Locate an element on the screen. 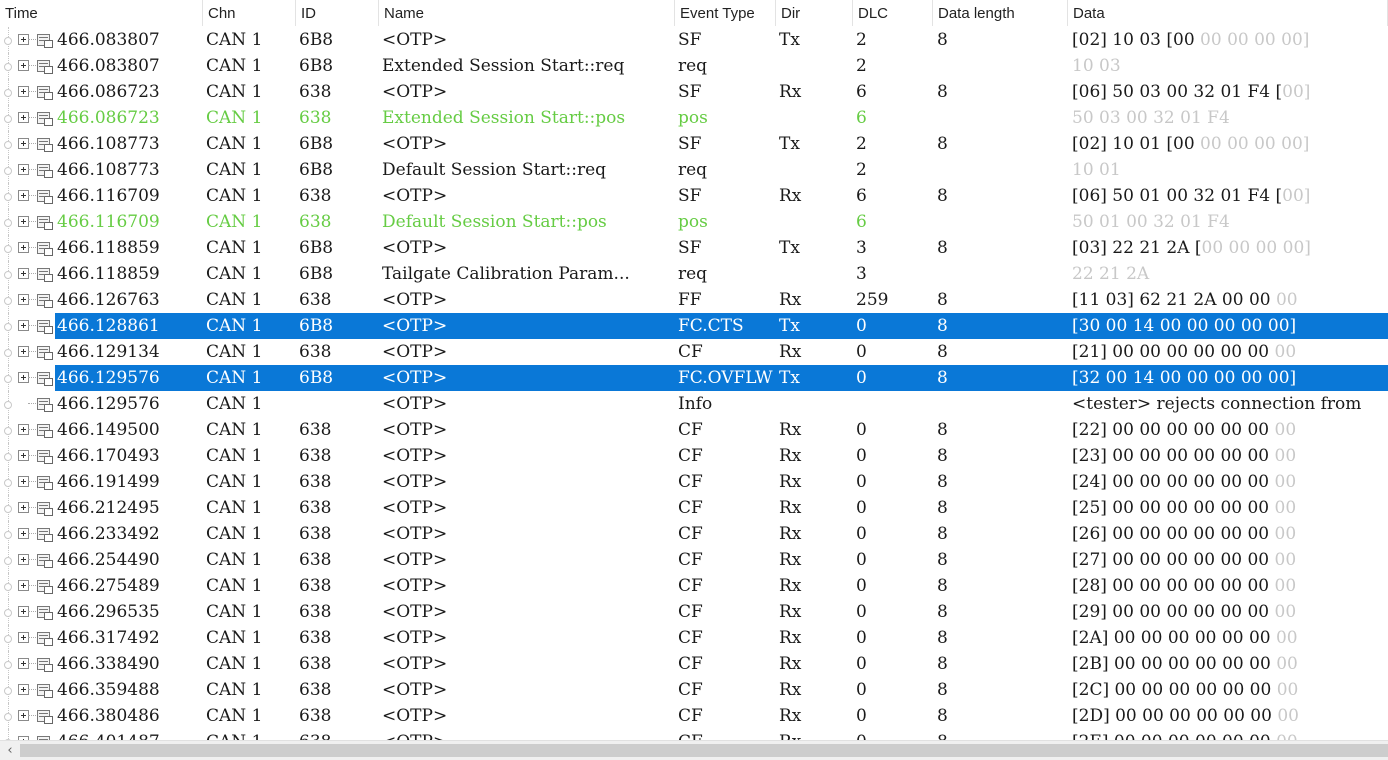 The image size is (1388, 760). column-header-dlc: DLC is located at coordinates (893, 13).